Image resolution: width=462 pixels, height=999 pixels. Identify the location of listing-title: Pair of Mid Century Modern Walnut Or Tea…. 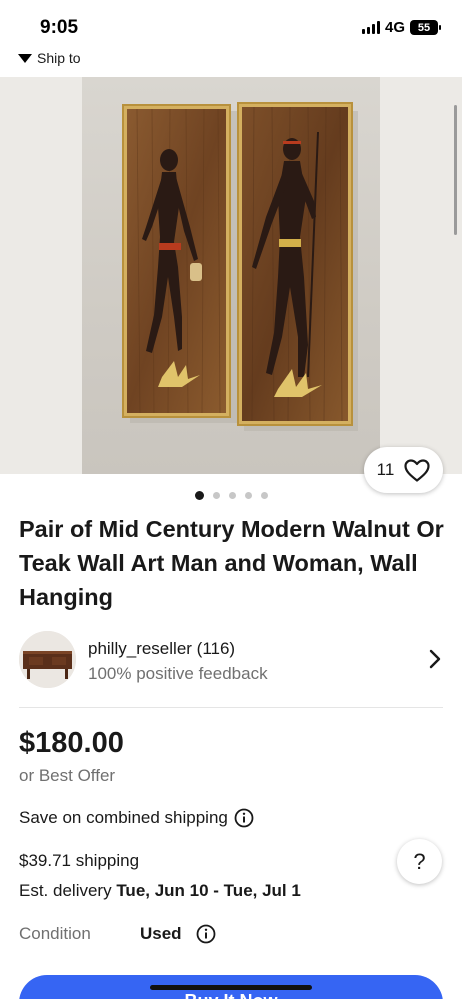
(231, 563).